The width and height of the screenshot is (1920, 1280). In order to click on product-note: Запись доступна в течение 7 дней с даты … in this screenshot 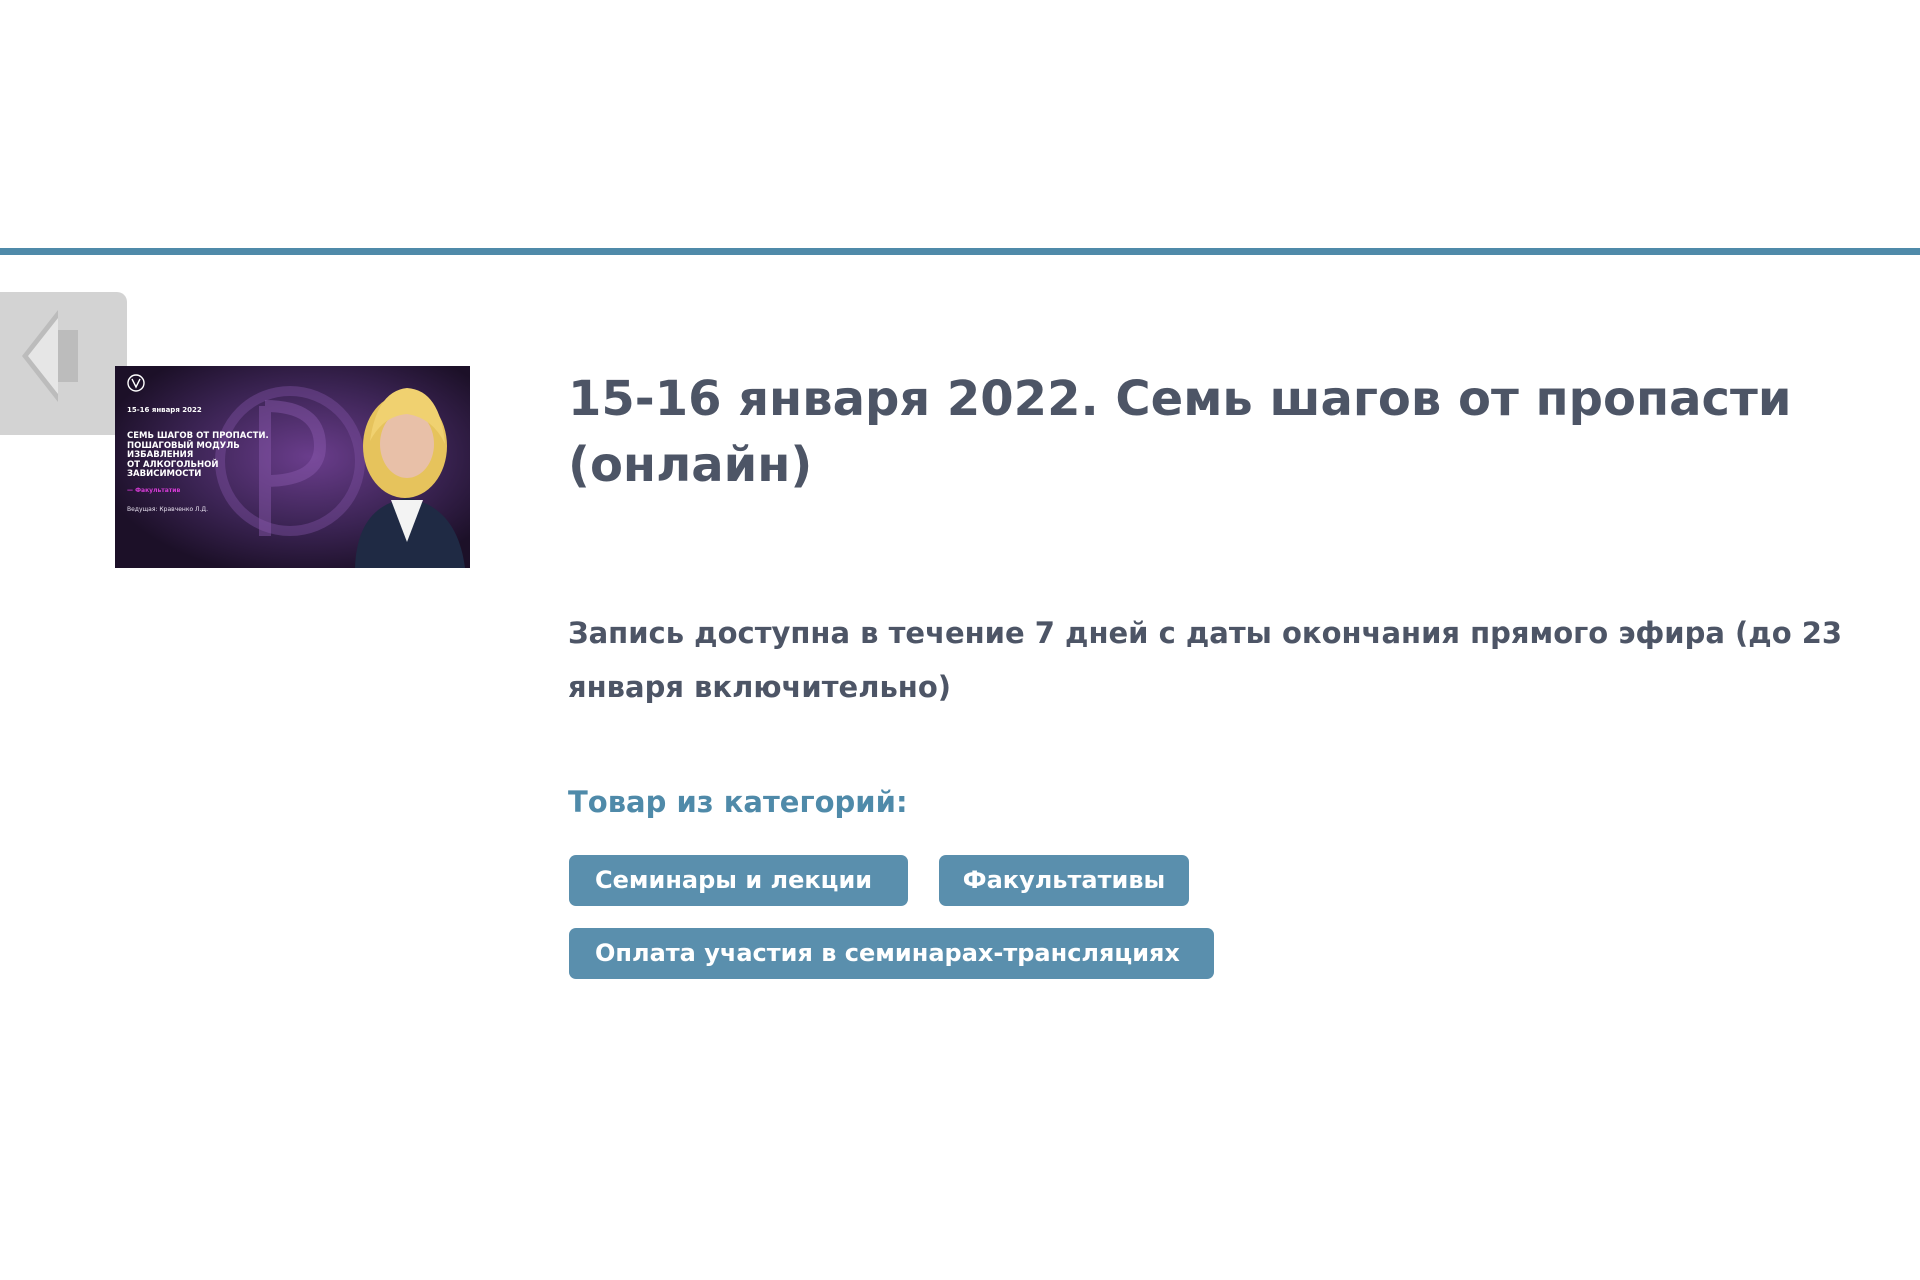, I will do `click(1205, 660)`.